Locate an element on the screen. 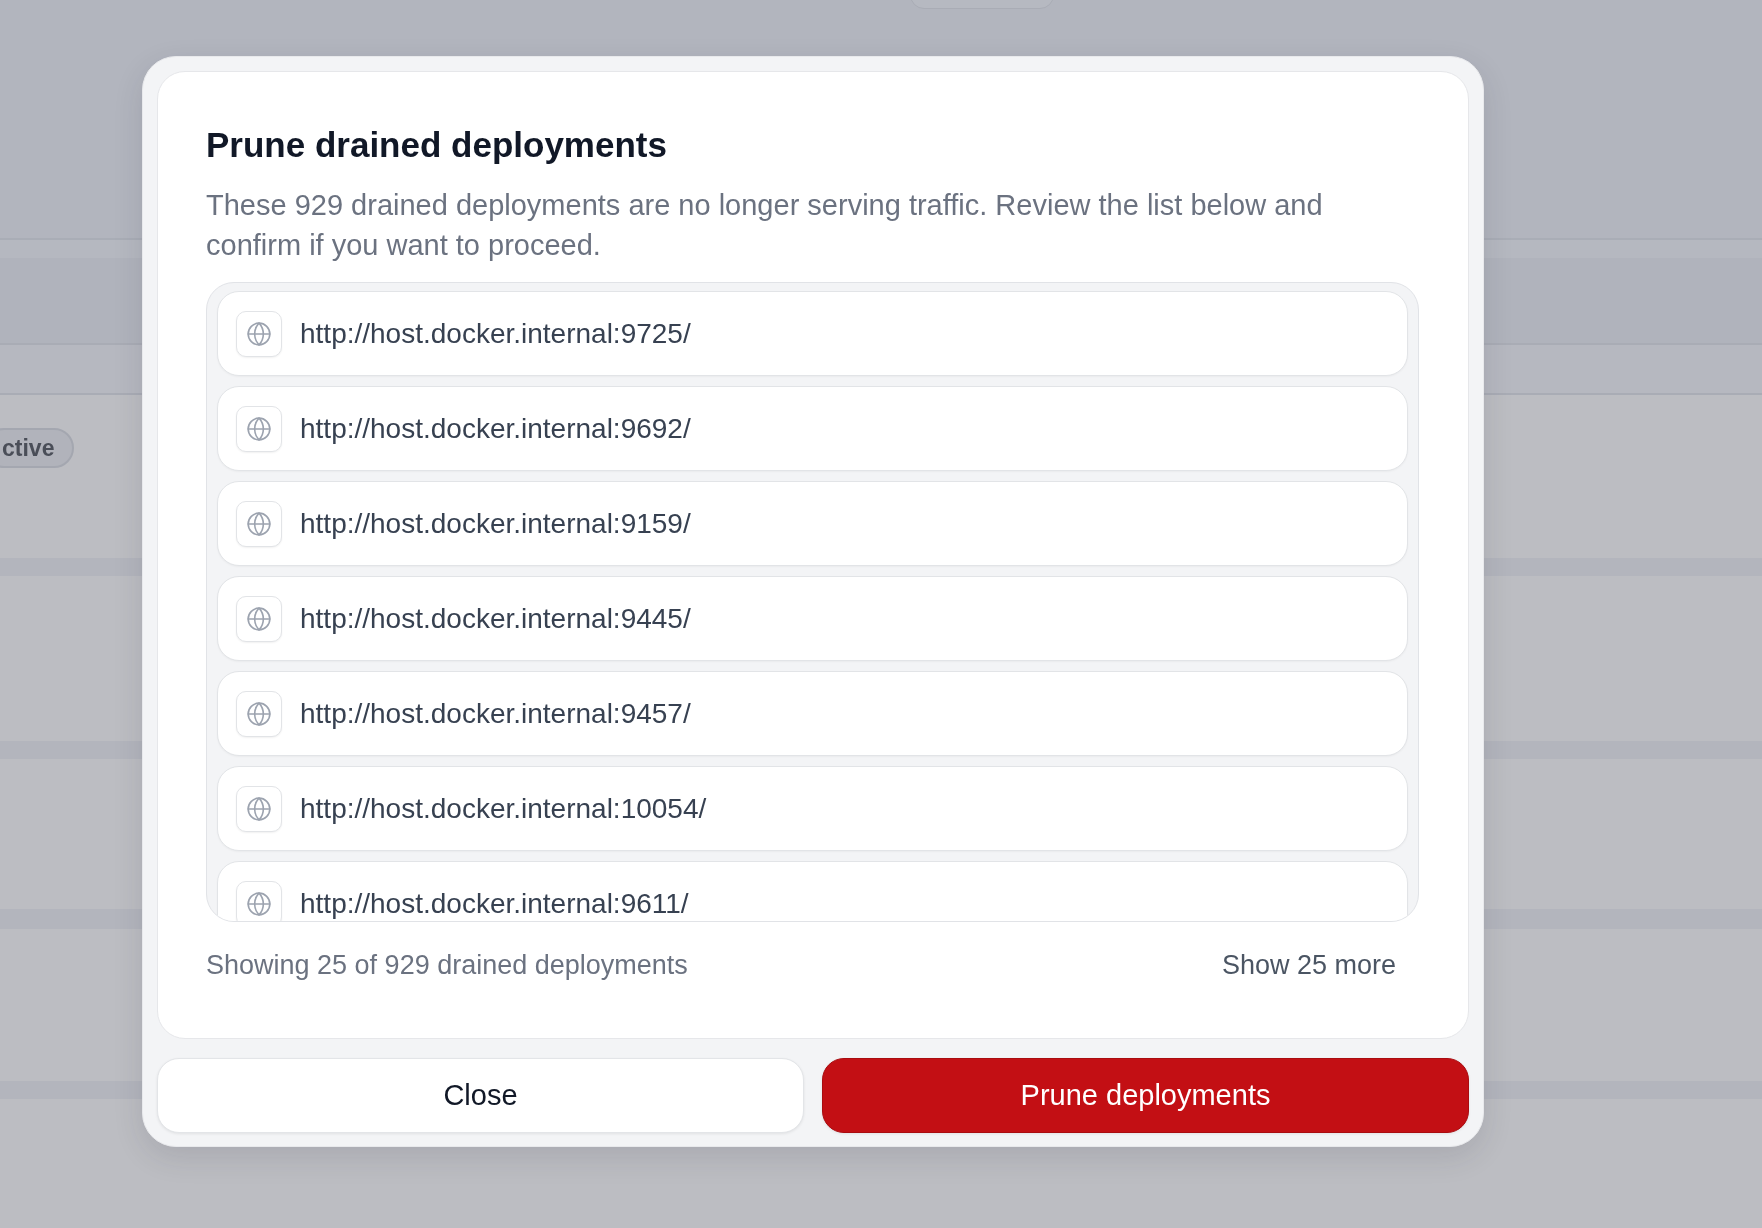 The height and width of the screenshot is (1228, 1762). deployment-url: http://host.docker.internal:9159/ is located at coordinates (495, 523).